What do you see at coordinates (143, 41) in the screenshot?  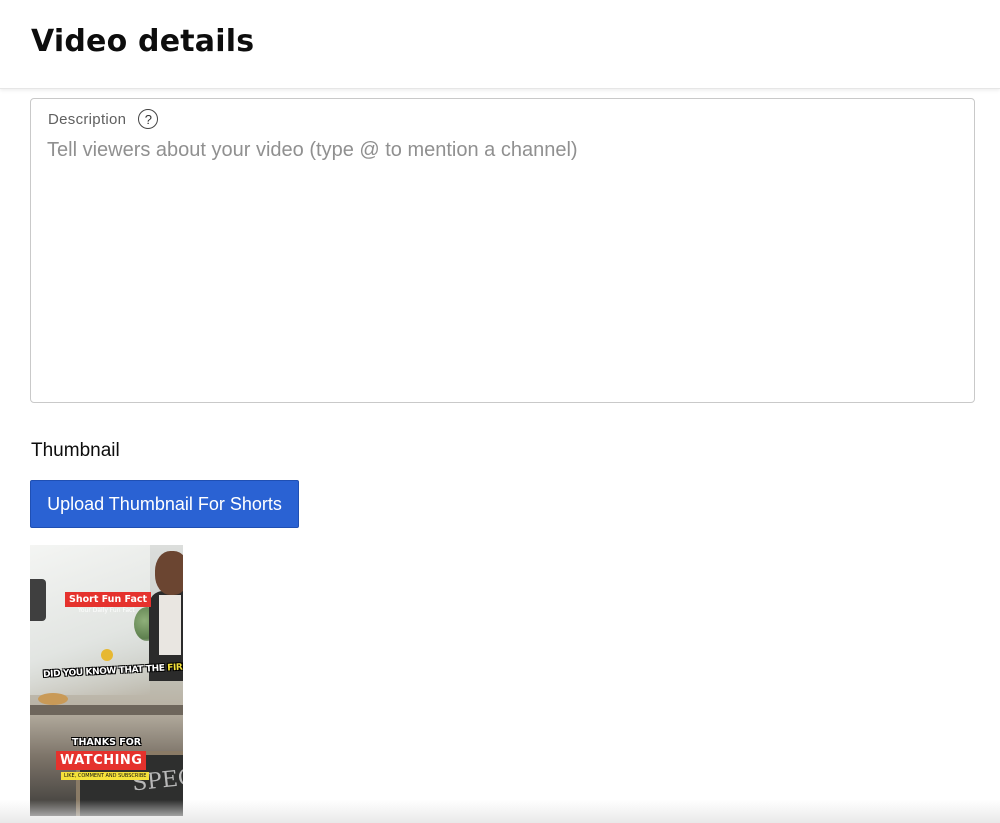 I see `page-title: Video details` at bounding box center [143, 41].